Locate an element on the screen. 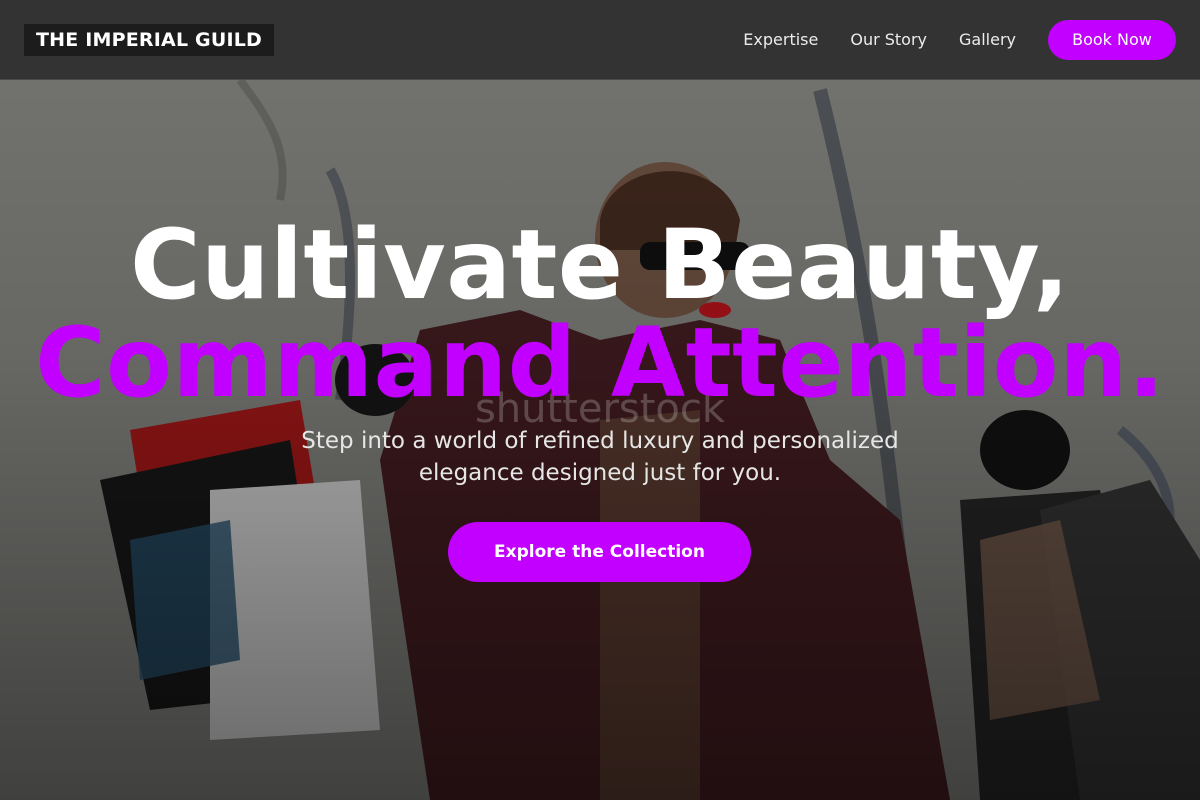  brand-logo: THE IMPERIAL GUILD is located at coordinates (149, 39).